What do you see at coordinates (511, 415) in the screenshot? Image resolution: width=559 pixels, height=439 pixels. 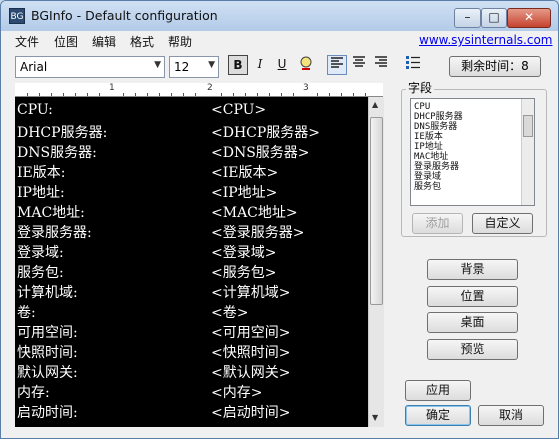 I see `cancel-button: 取消` at bounding box center [511, 415].